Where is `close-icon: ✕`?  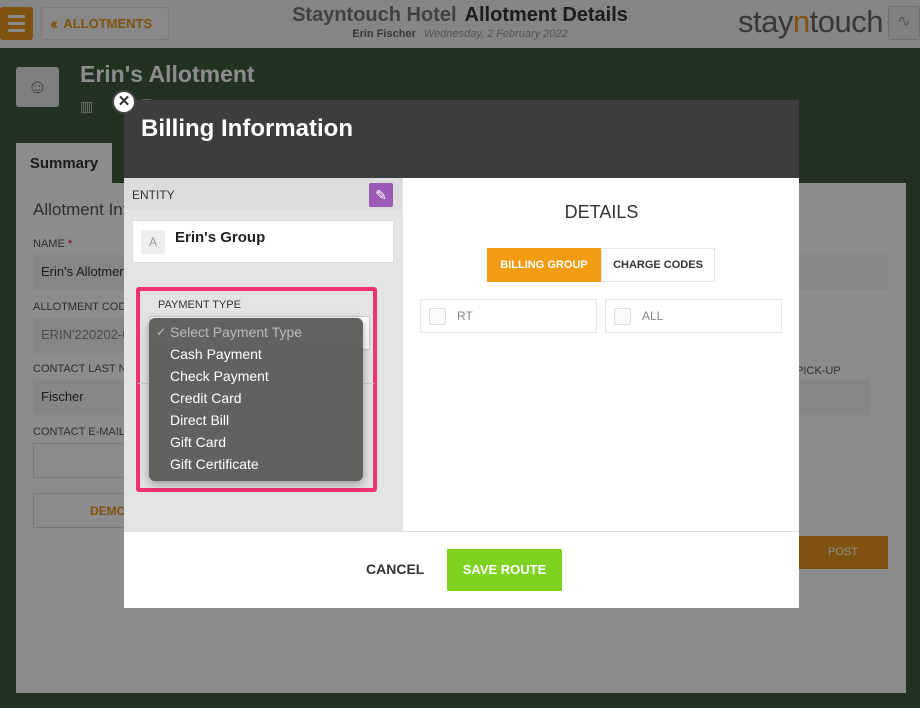 close-icon: ✕ is located at coordinates (124, 101).